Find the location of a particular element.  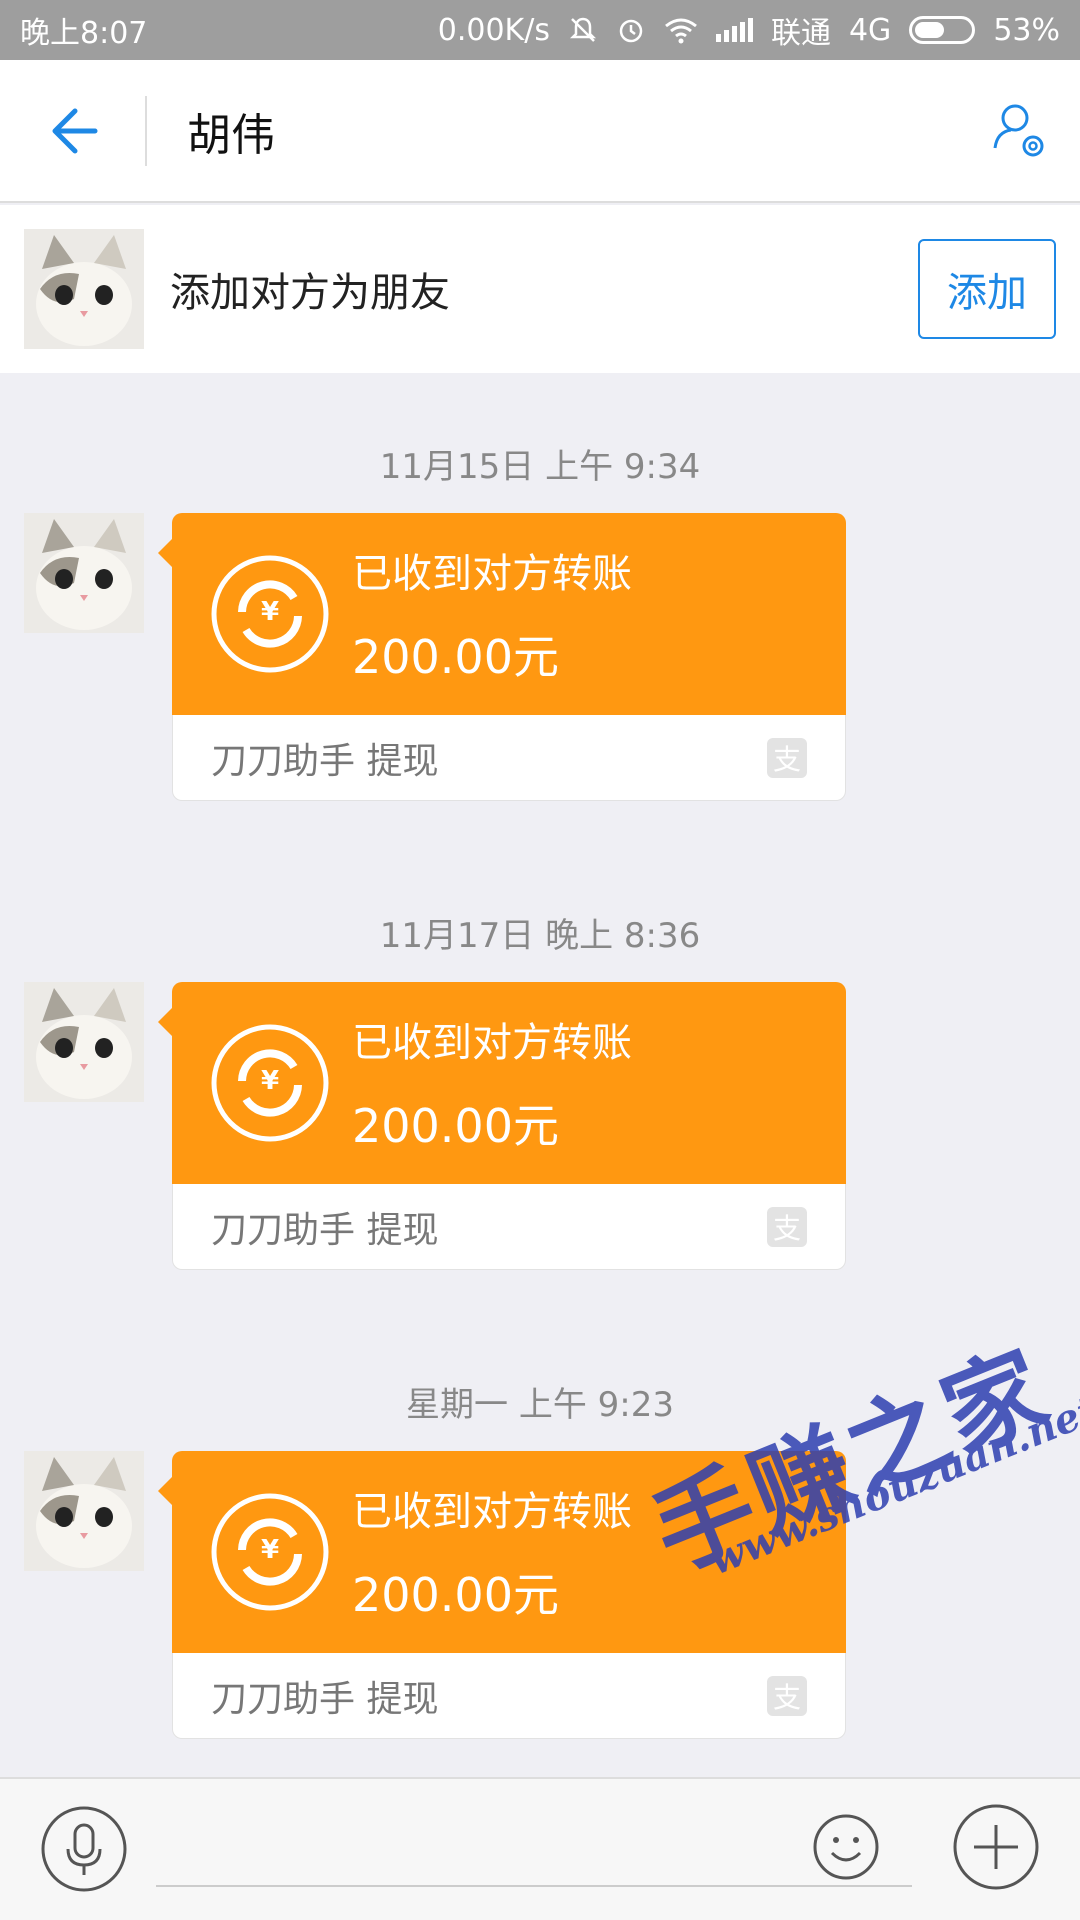

back-arrow-icon is located at coordinates (74, 130).